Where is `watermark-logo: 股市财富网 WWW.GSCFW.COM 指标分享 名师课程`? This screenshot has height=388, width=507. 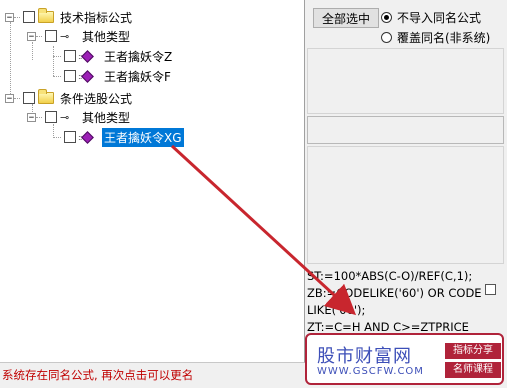
watermark-logo: 股市财富网 WWW.GSCFW.COM 指标分享 名师课程 is located at coordinates (404, 359).